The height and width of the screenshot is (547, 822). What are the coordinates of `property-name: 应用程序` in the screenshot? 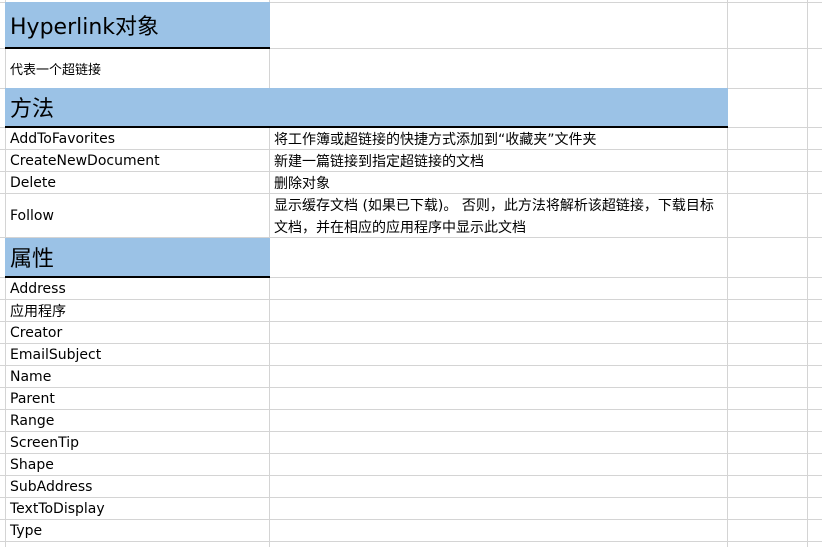 It's located at (38, 311).